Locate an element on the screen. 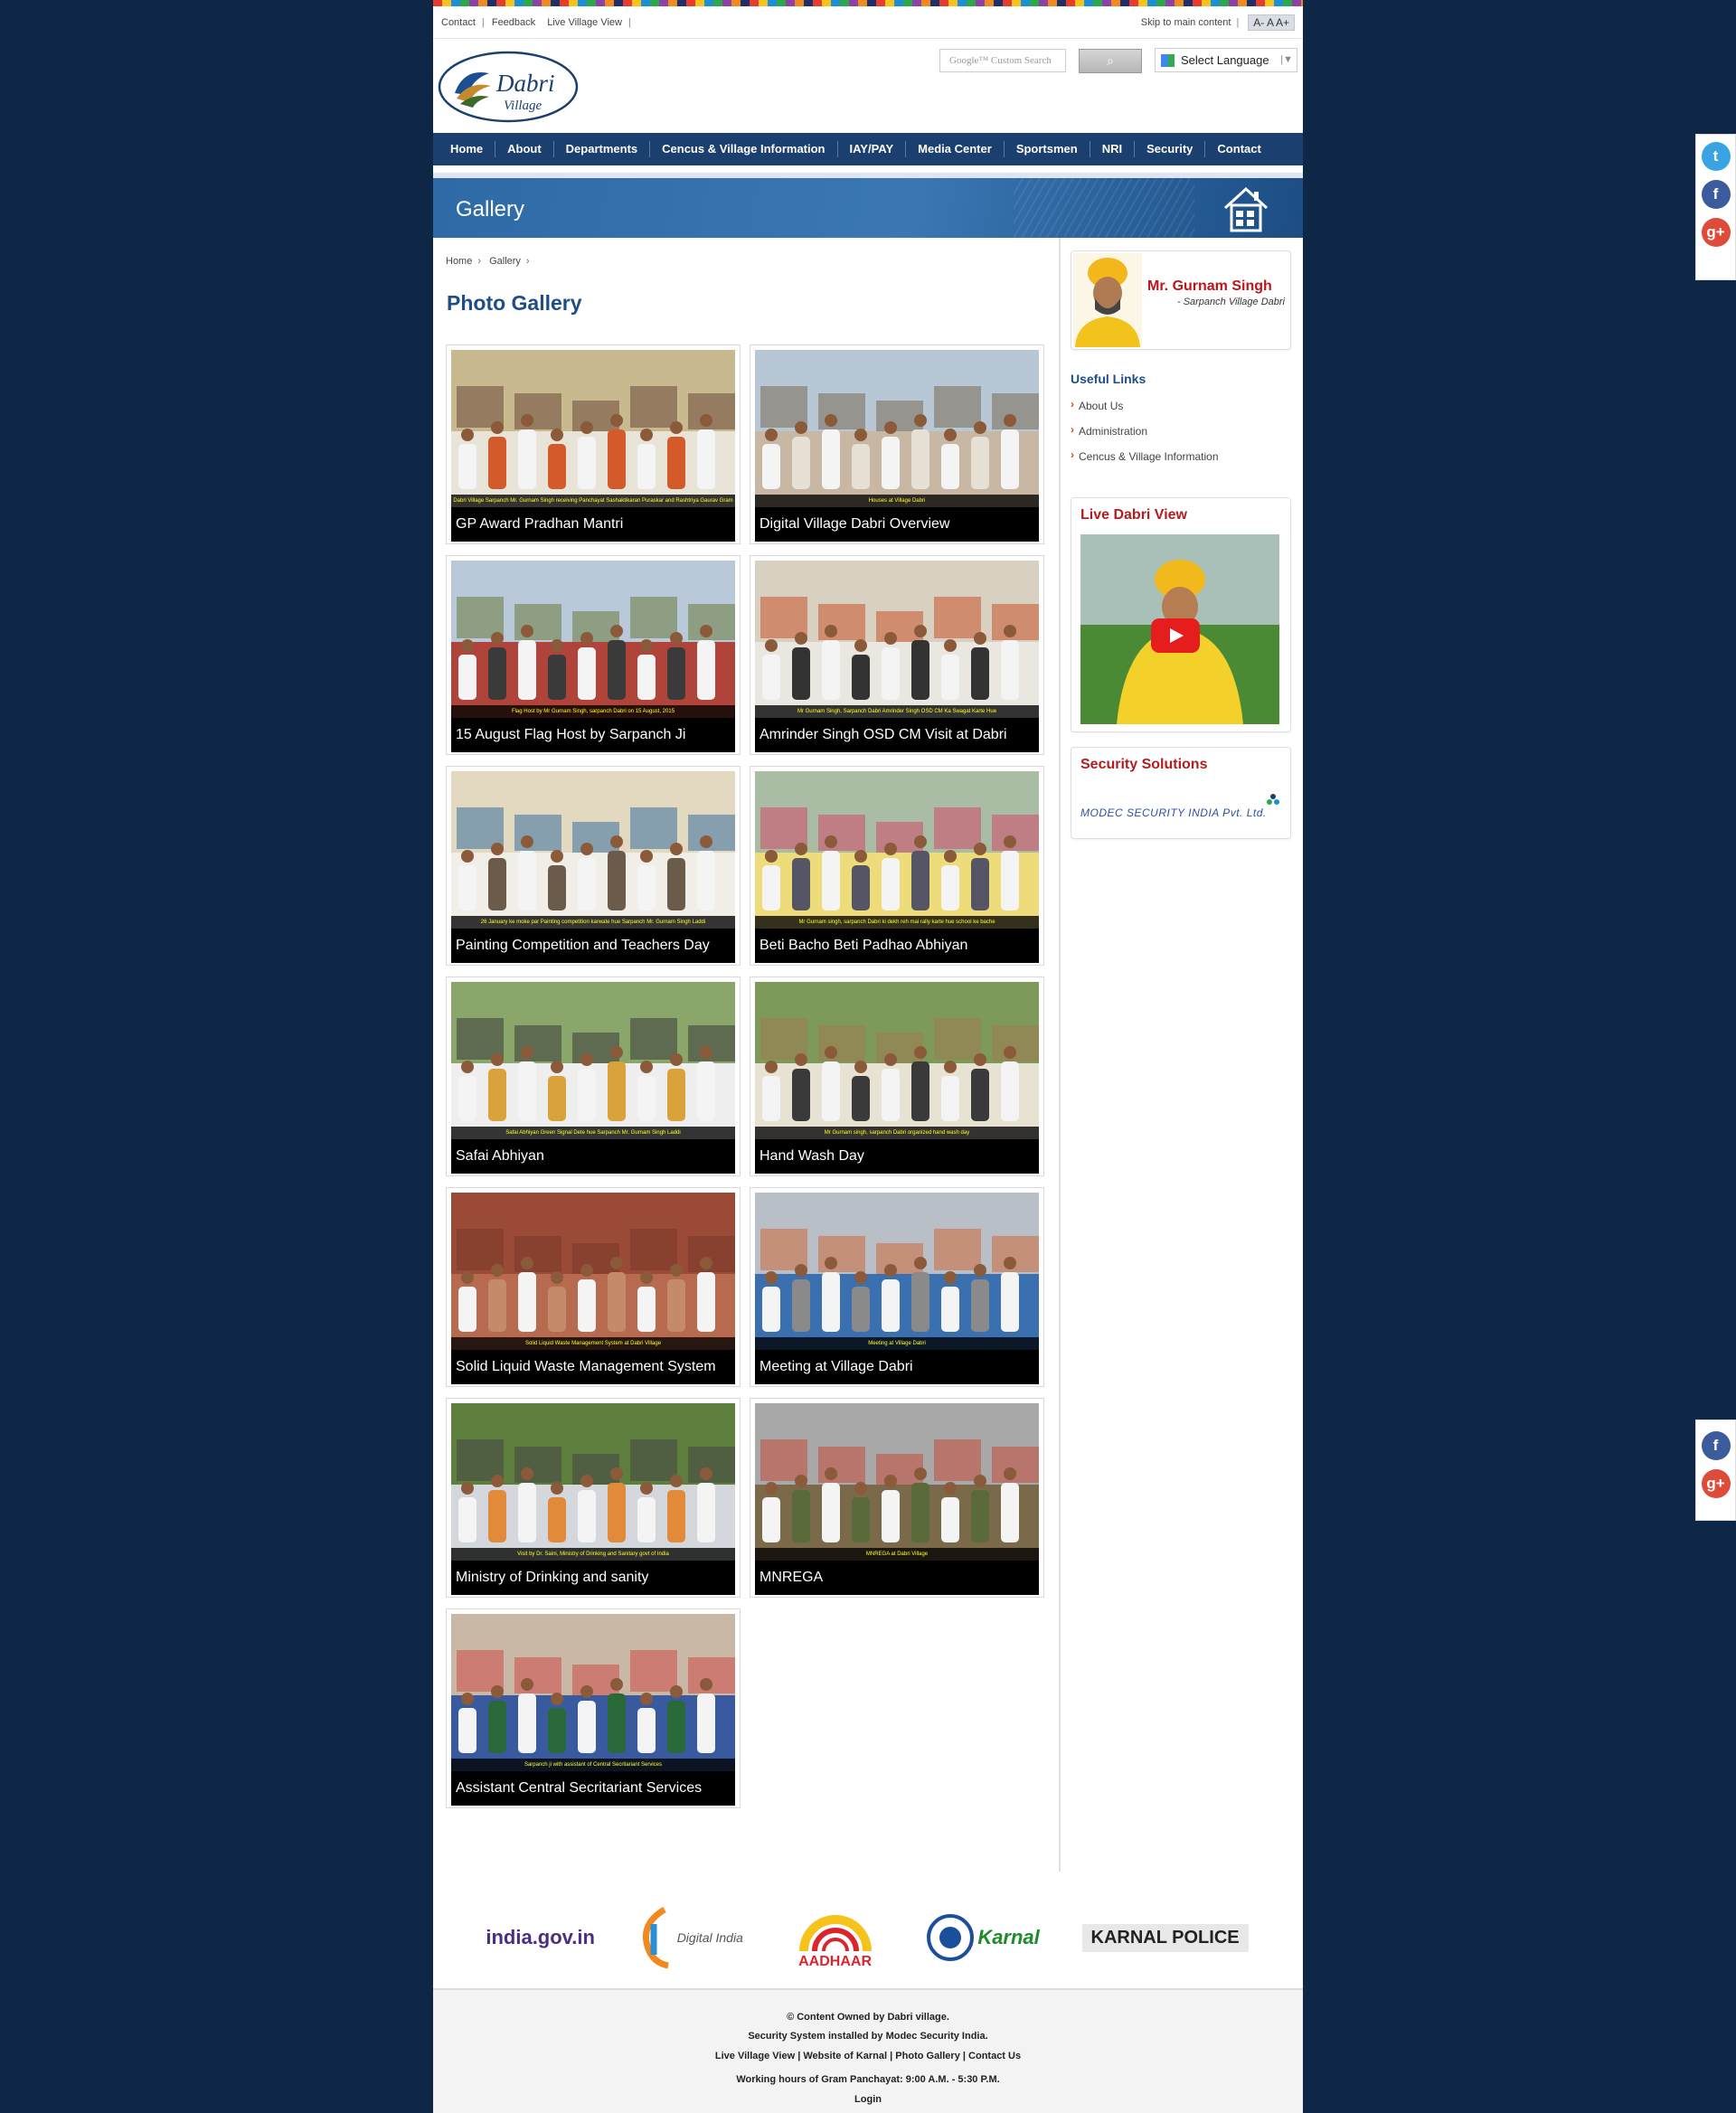 This screenshot has height=2113, width=1736. gallery-photo: Meeting at Village Dabri is located at coordinates (897, 1271).